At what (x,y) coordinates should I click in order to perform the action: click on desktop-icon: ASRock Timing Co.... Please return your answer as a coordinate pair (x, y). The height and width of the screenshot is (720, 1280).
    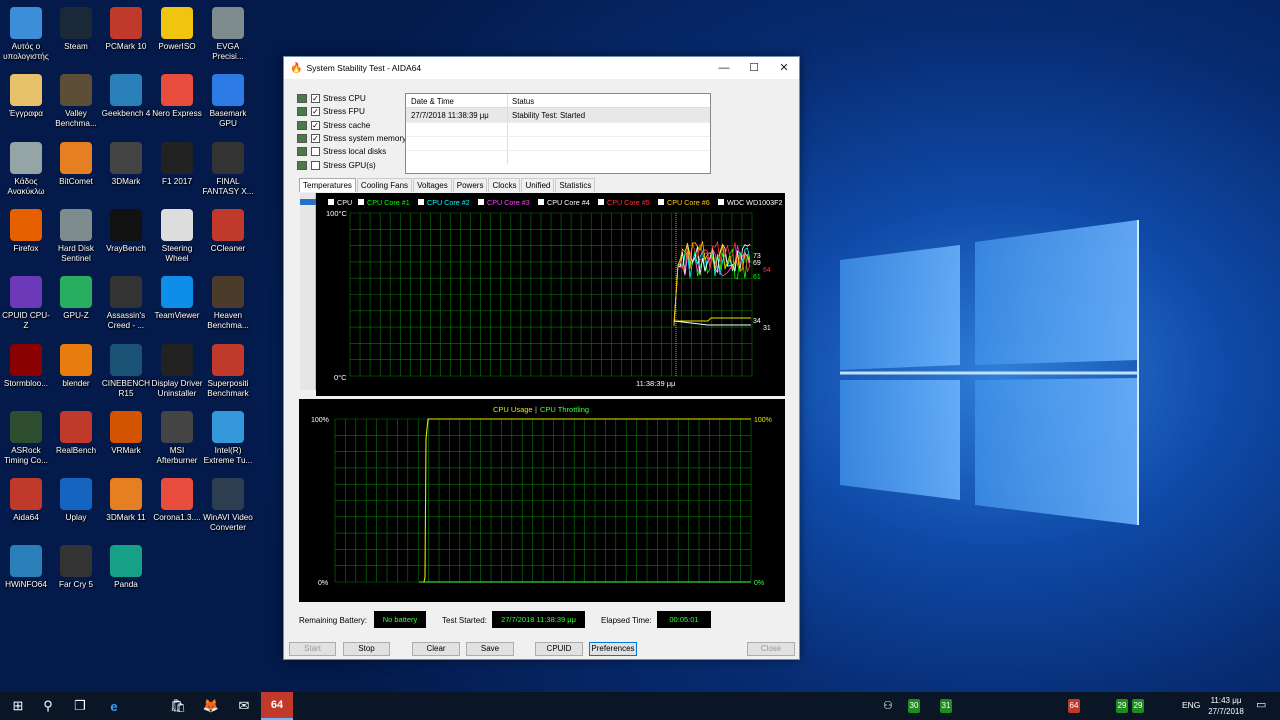
    Looking at the image, I should click on (26, 439).